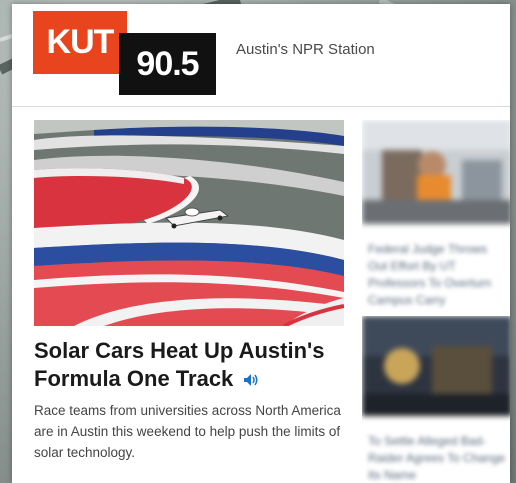 This screenshot has width=516, height=483. I want to click on logo-frequency: 90.5, so click(167, 64).